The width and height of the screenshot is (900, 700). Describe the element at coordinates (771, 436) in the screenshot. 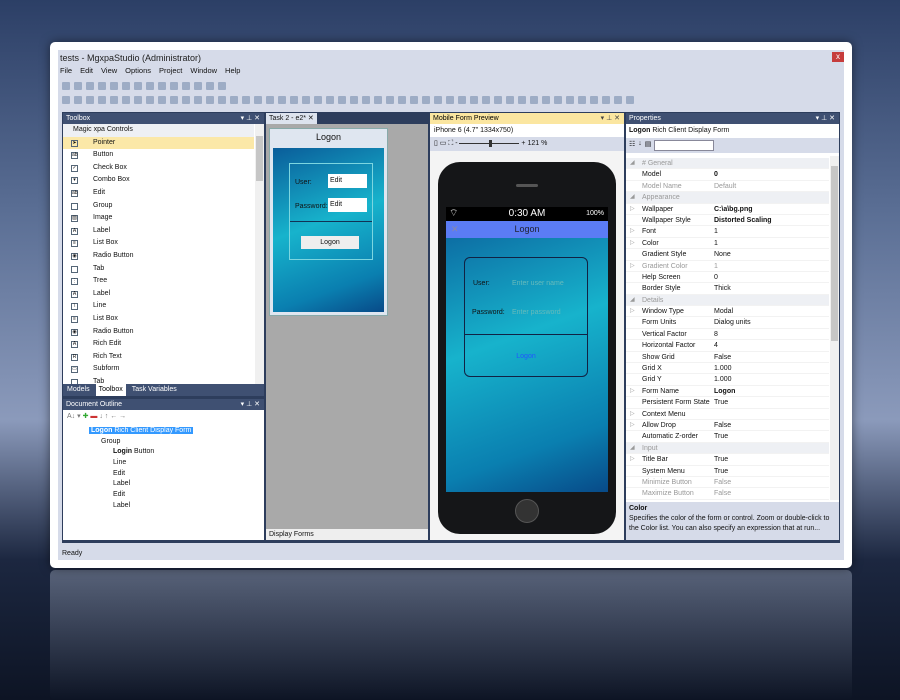

I see `property-value: True` at that location.